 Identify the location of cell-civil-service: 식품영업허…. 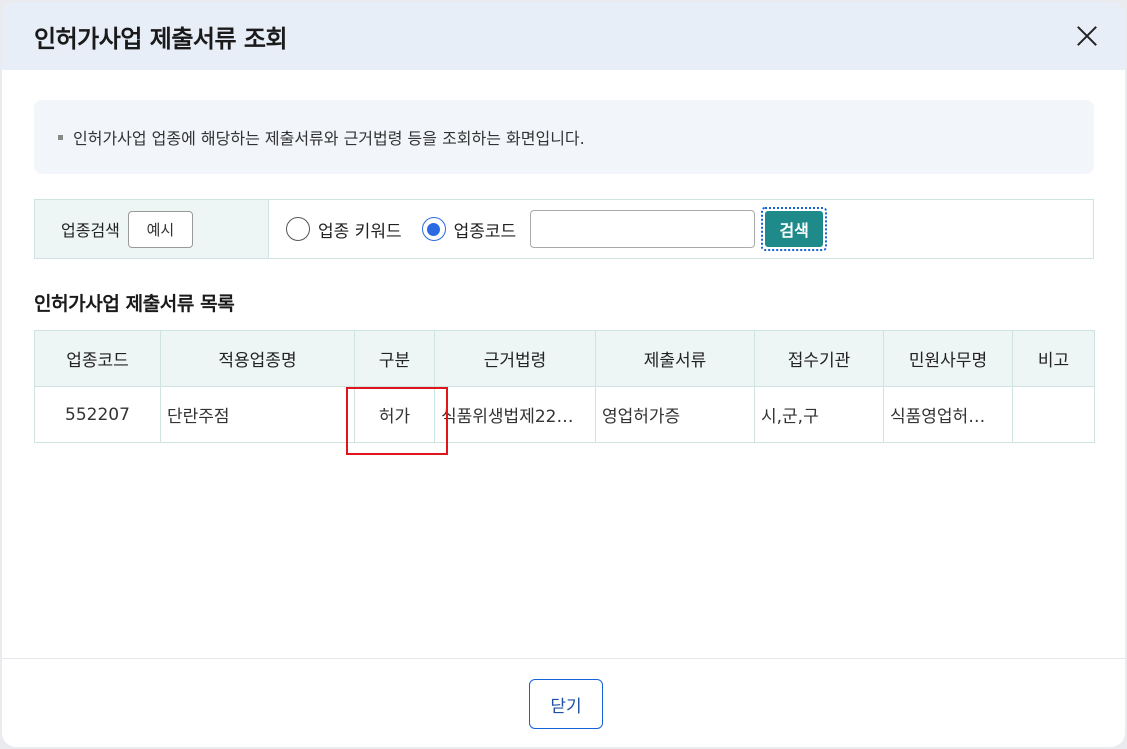
(948, 414).